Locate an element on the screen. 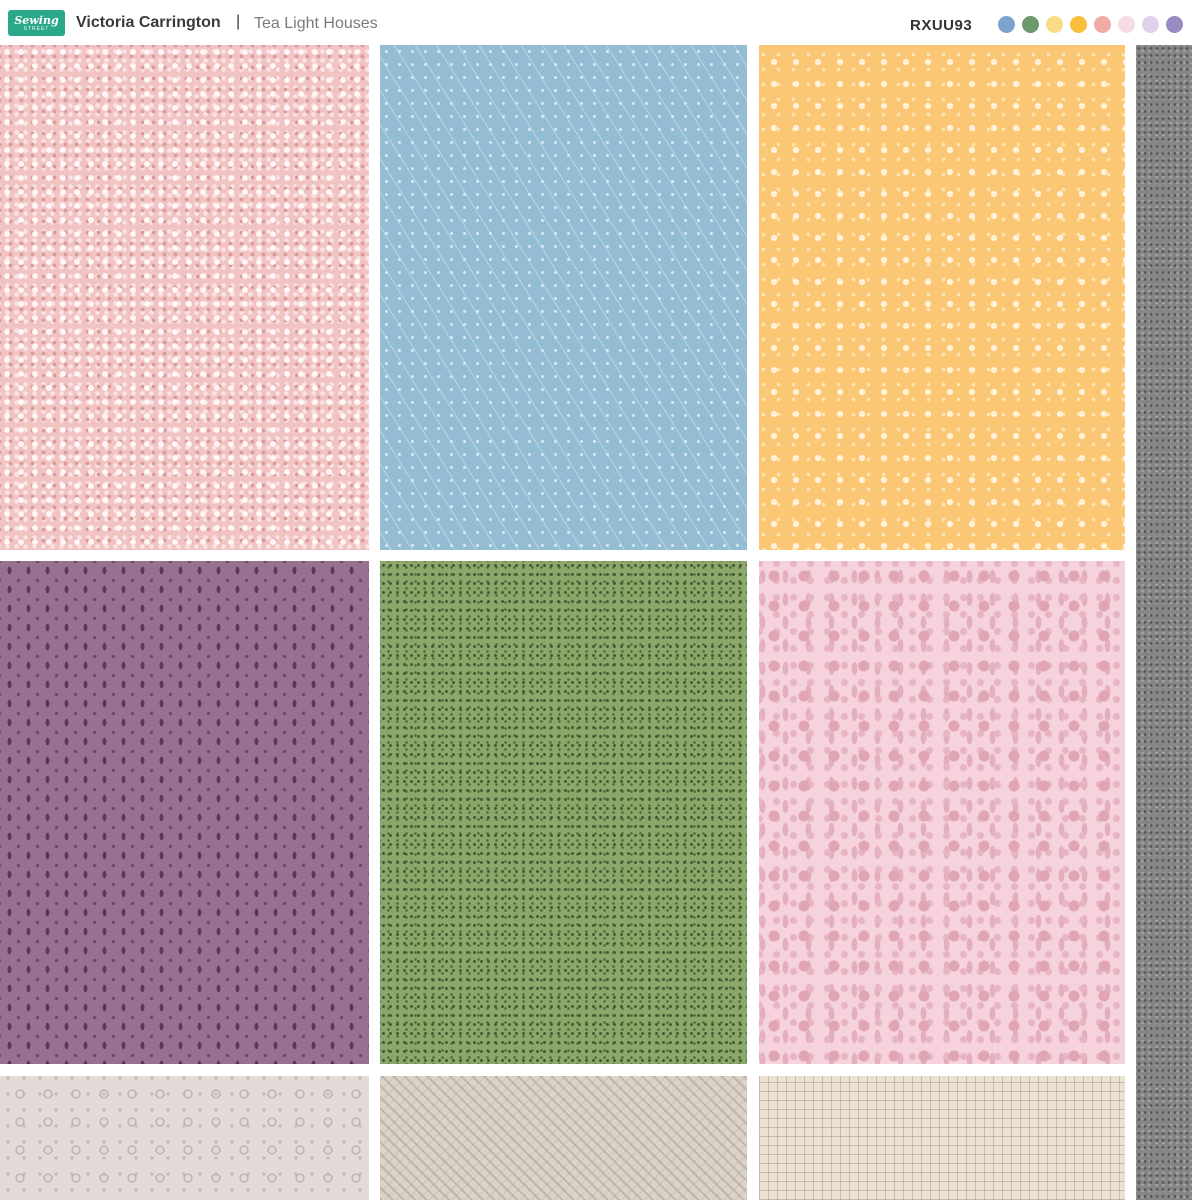 This screenshot has width=1200, height=1200. fabric-purple-sprig is located at coordinates (184, 812).